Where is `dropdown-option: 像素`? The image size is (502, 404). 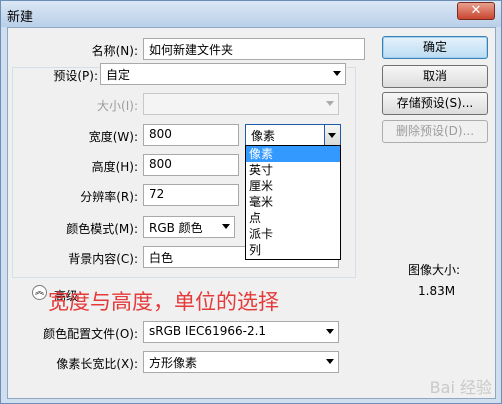 dropdown-option: 像素 is located at coordinates (293, 154).